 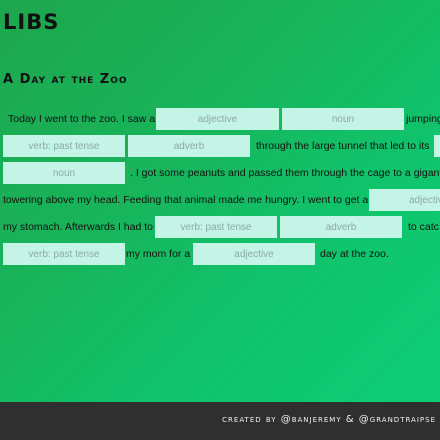 What do you see at coordinates (423, 119) in the screenshot?
I see `story-text: jumping` at bounding box center [423, 119].